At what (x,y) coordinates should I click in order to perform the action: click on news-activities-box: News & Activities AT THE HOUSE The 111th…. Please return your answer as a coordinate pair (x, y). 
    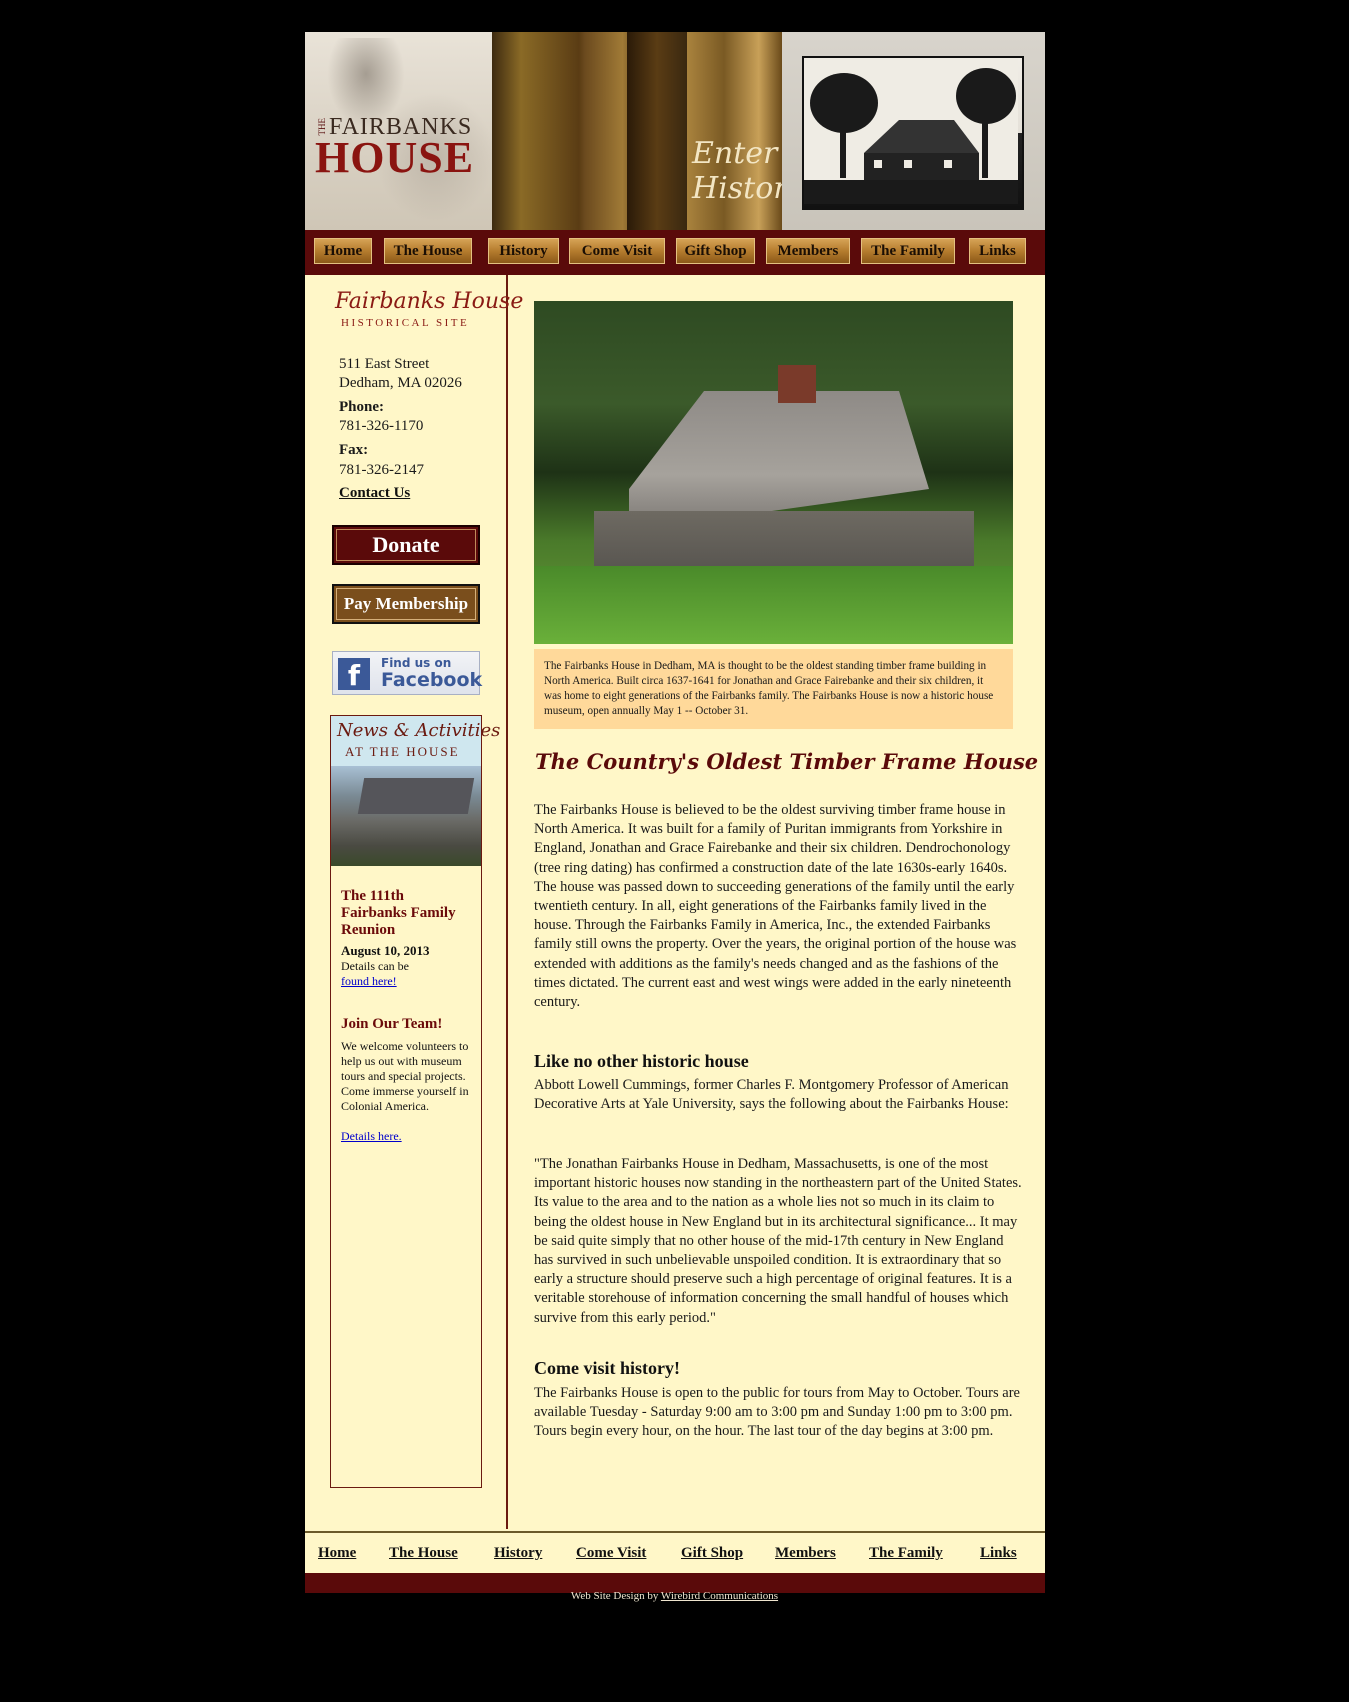
    Looking at the image, I should click on (415, 1101).